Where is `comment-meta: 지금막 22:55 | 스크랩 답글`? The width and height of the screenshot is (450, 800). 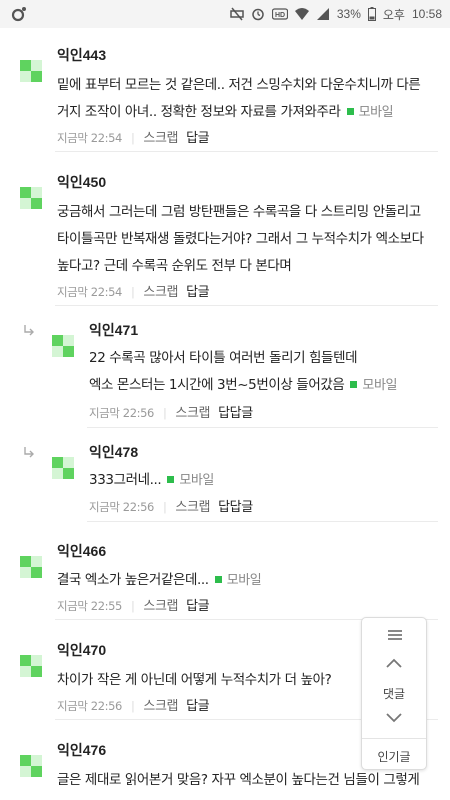 comment-meta: 지금막 22:55 | 스크랩 답글 is located at coordinates (133, 604).